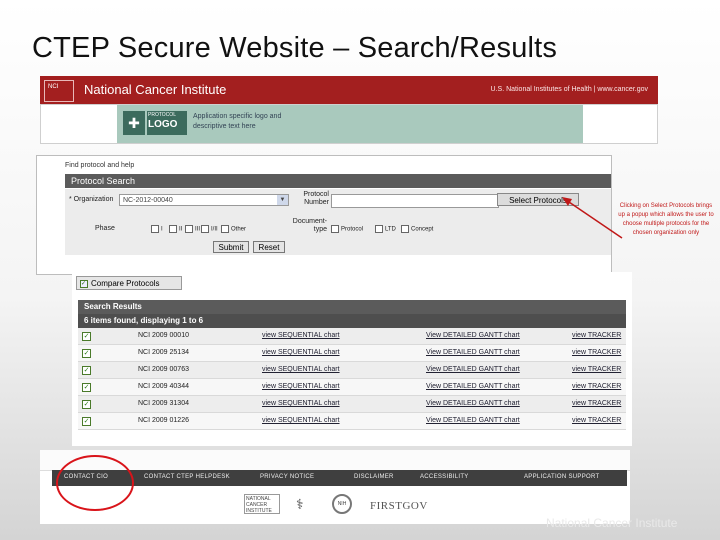  Describe the element at coordinates (163, 403) in the screenshot. I see `protocol-id: NCI 2009 31304` at that location.